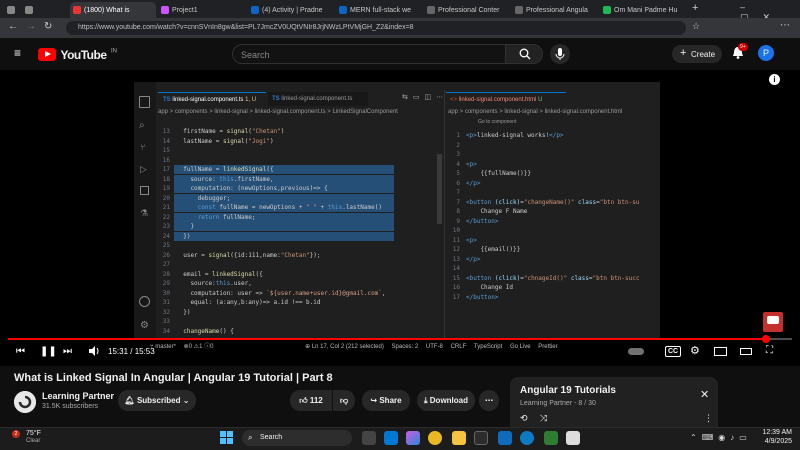  I want to click on line-number: 31, so click(166, 302).